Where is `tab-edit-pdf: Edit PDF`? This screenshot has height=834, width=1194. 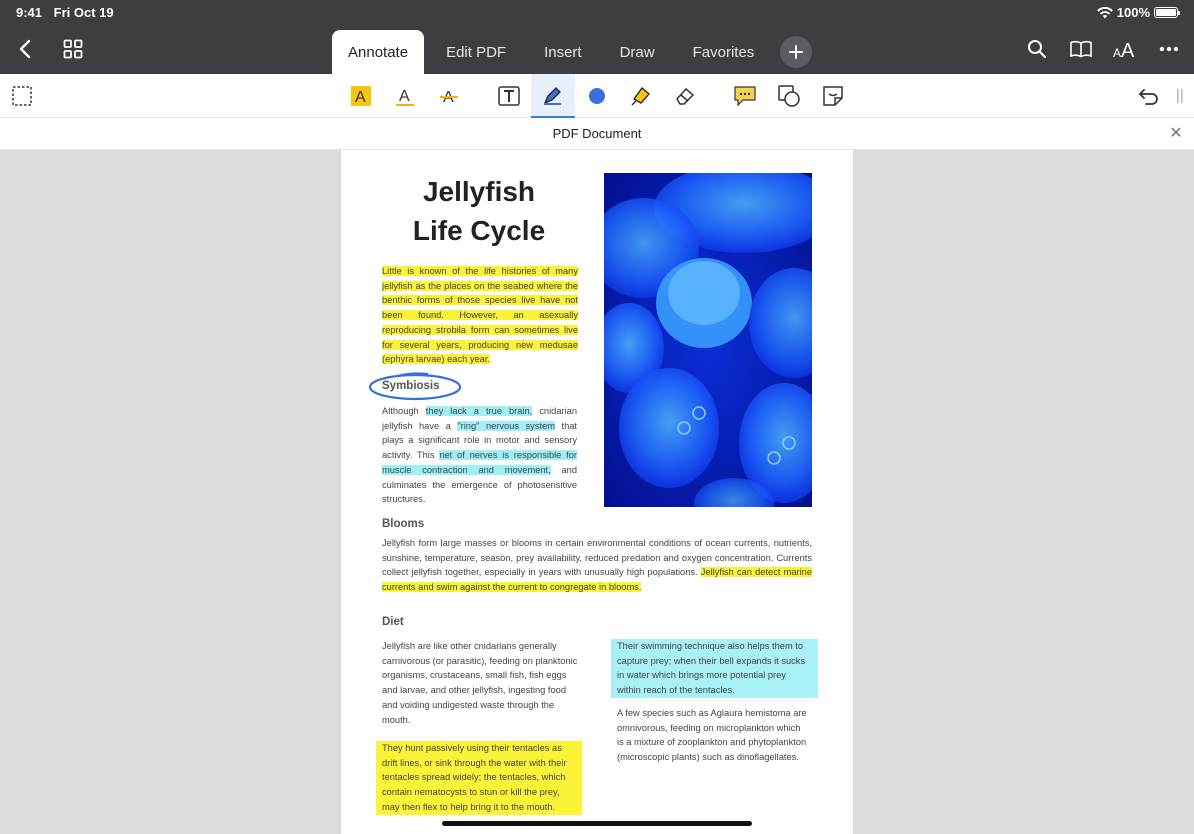 tab-edit-pdf: Edit PDF is located at coordinates (476, 52).